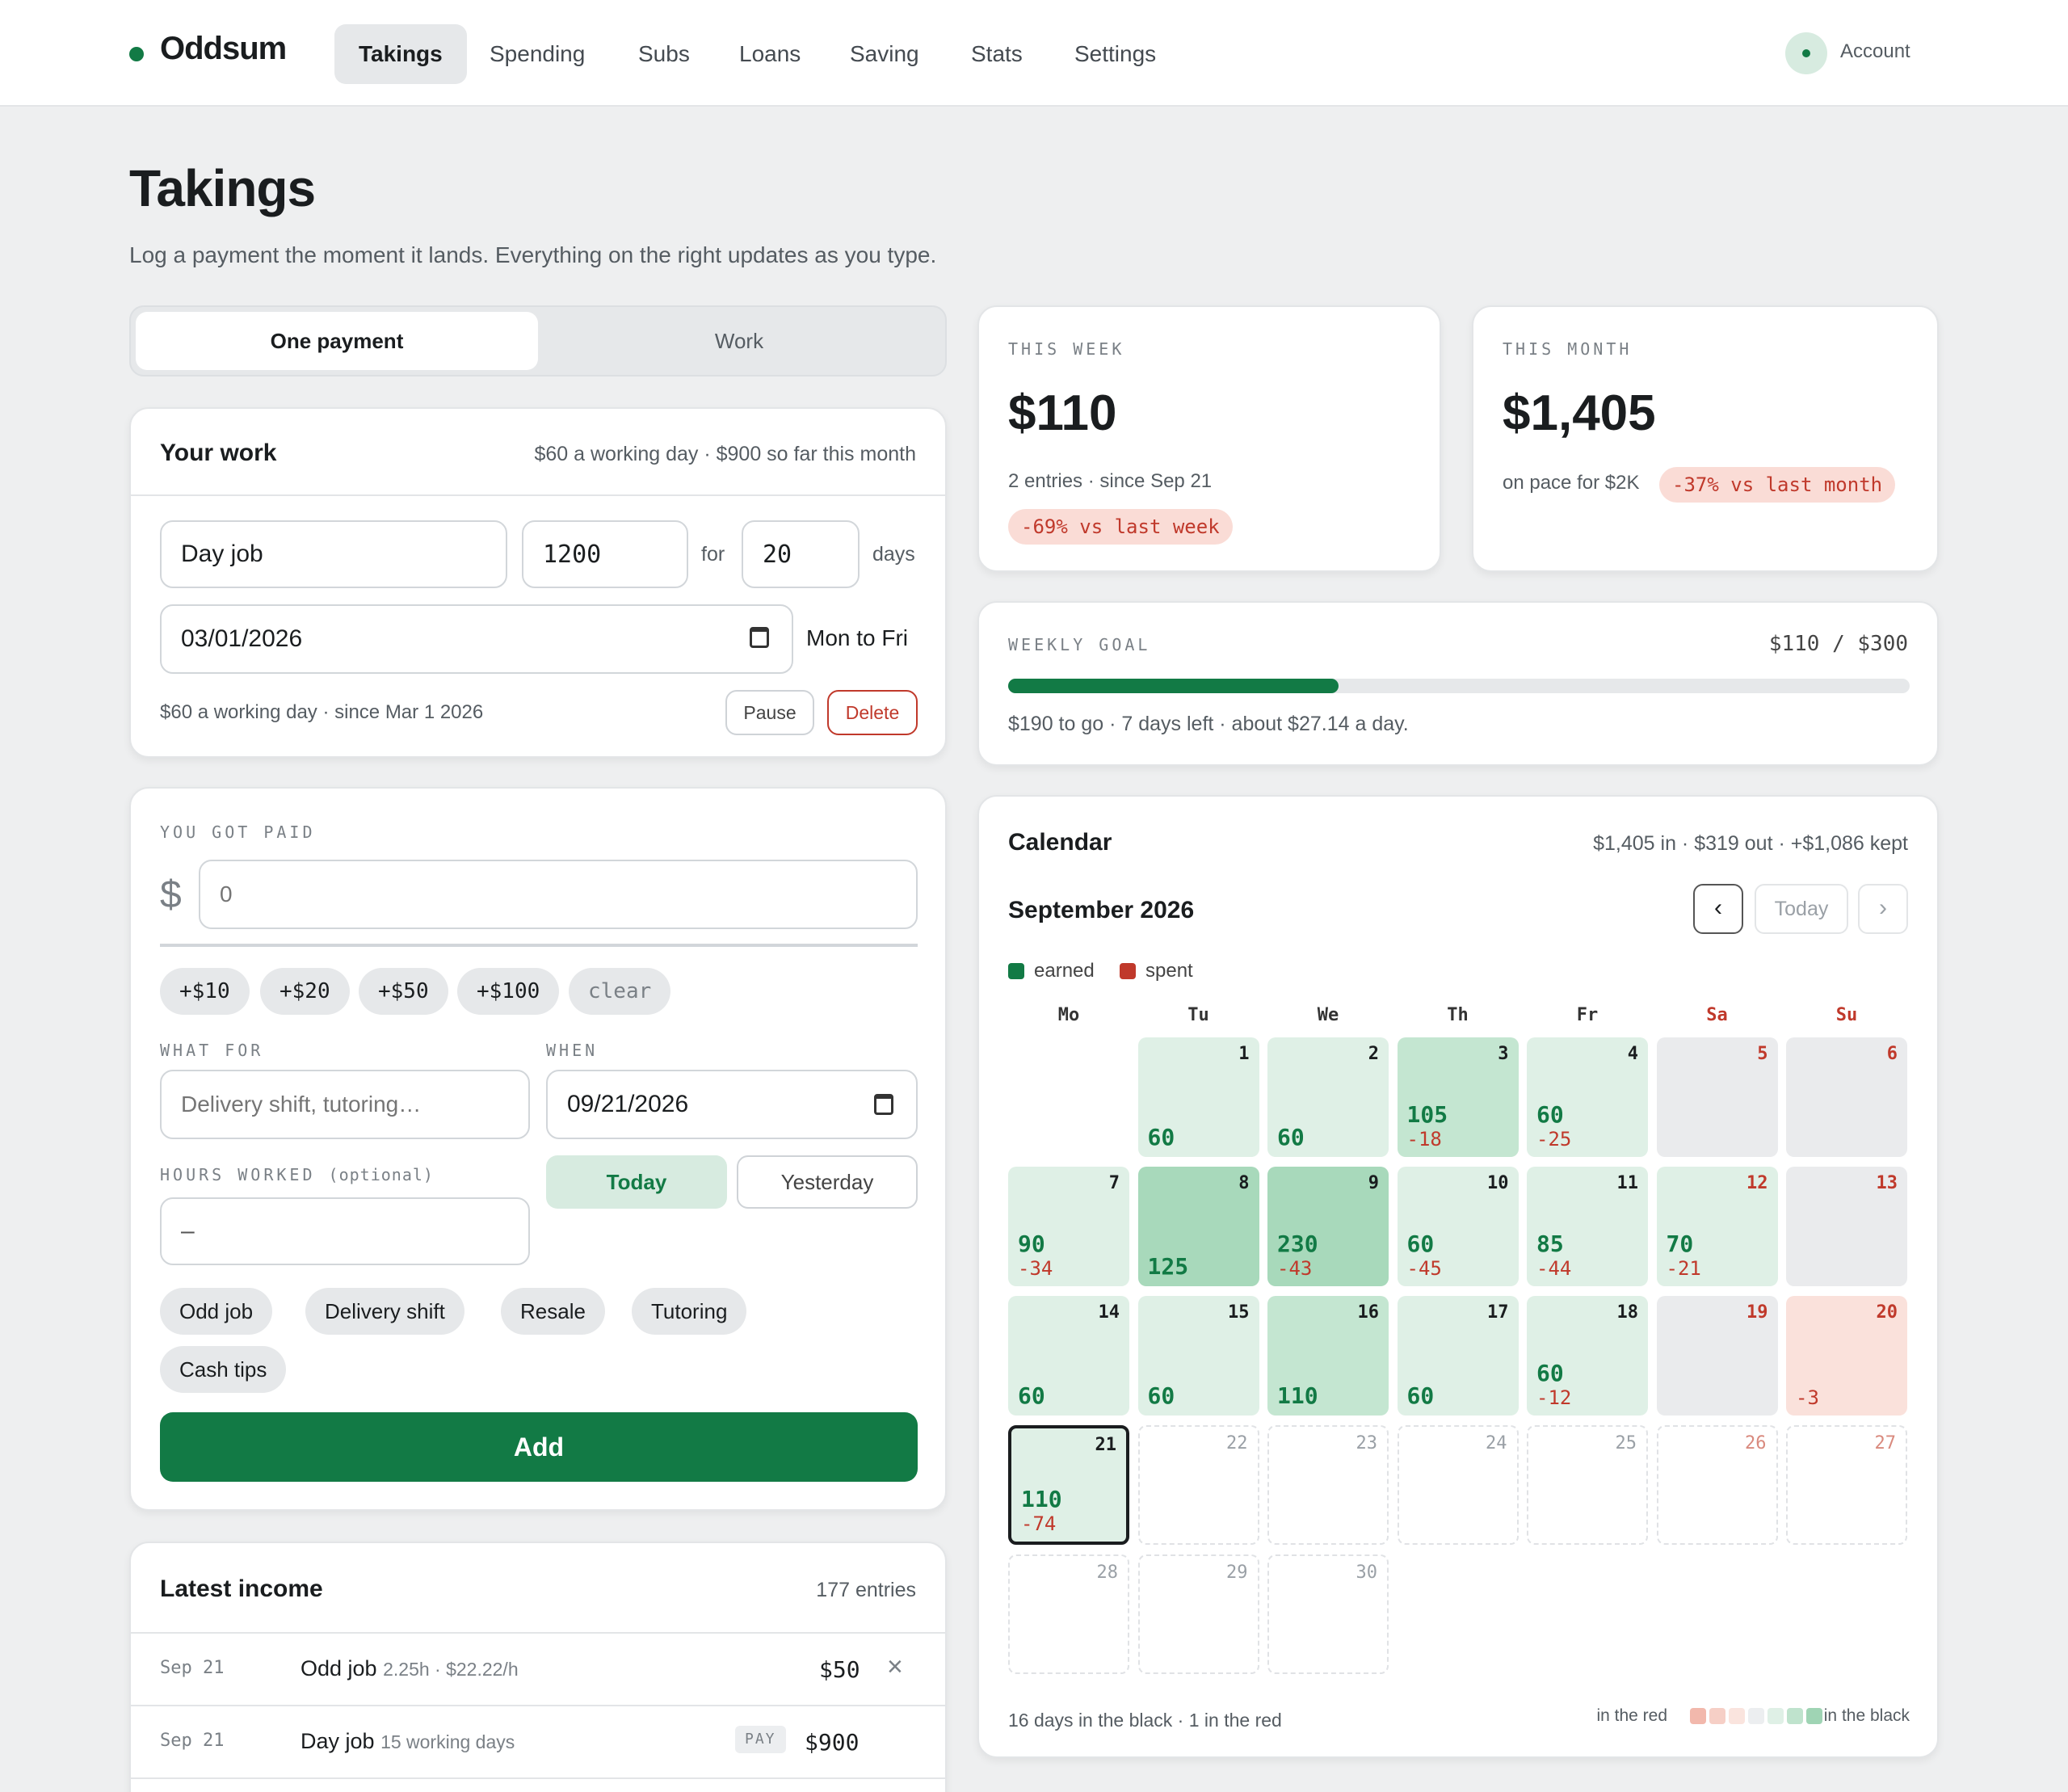 The image size is (2068, 1792). Describe the element at coordinates (1847, 1097) in the screenshot. I see `calendar-day: 6` at that location.